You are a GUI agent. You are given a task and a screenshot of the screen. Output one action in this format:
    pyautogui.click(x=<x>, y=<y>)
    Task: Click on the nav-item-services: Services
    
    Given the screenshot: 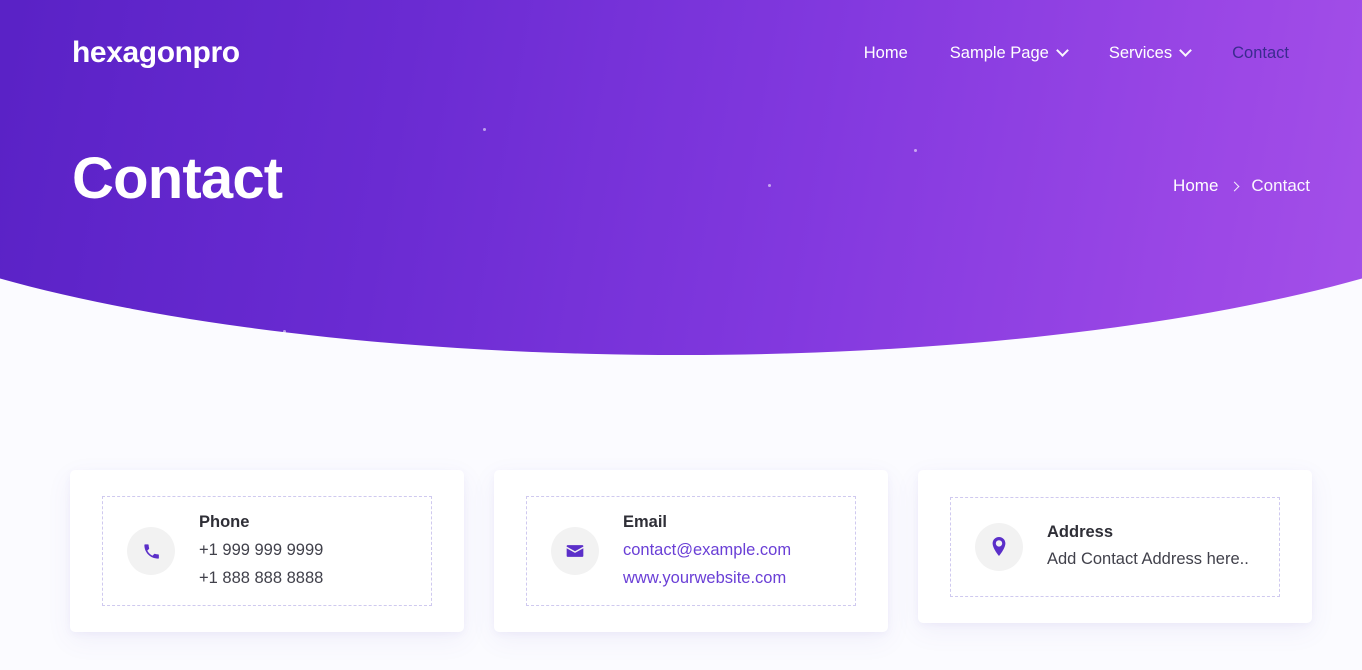 What is the action you would take?
    pyautogui.click(x=1149, y=53)
    